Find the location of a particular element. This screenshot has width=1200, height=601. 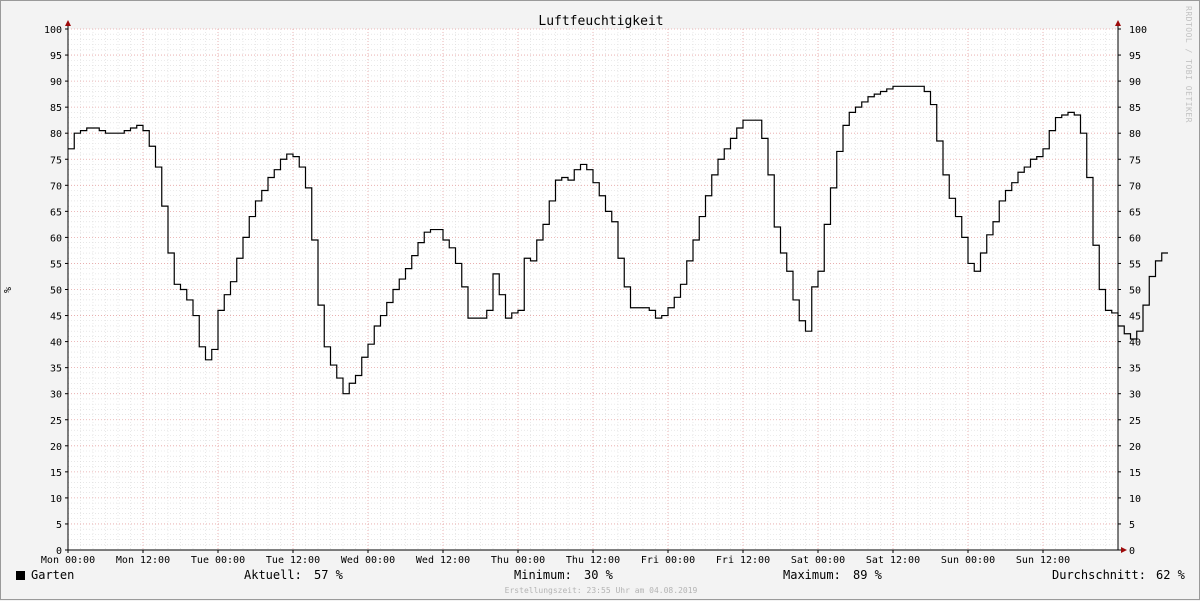

y-tick-label-right: 85 is located at coordinates (1135, 108).